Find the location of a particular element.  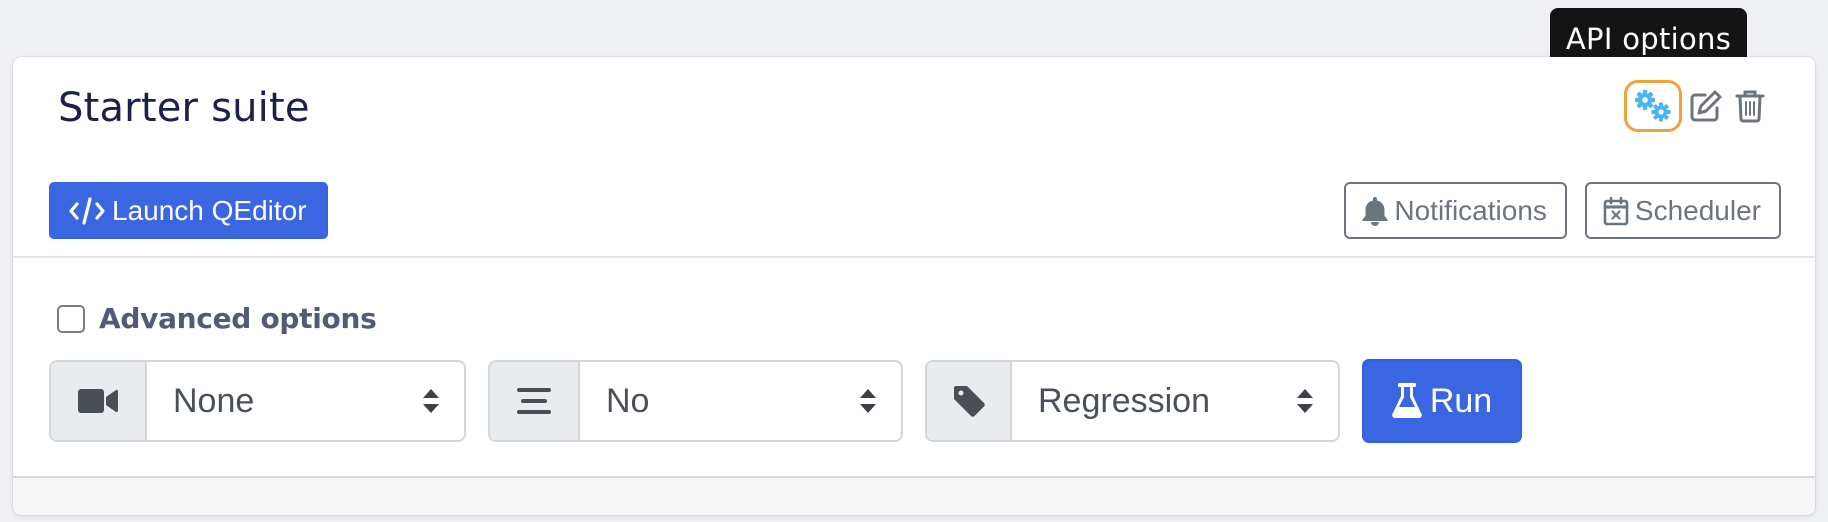

run-label: Run is located at coordinates (1461, 400).